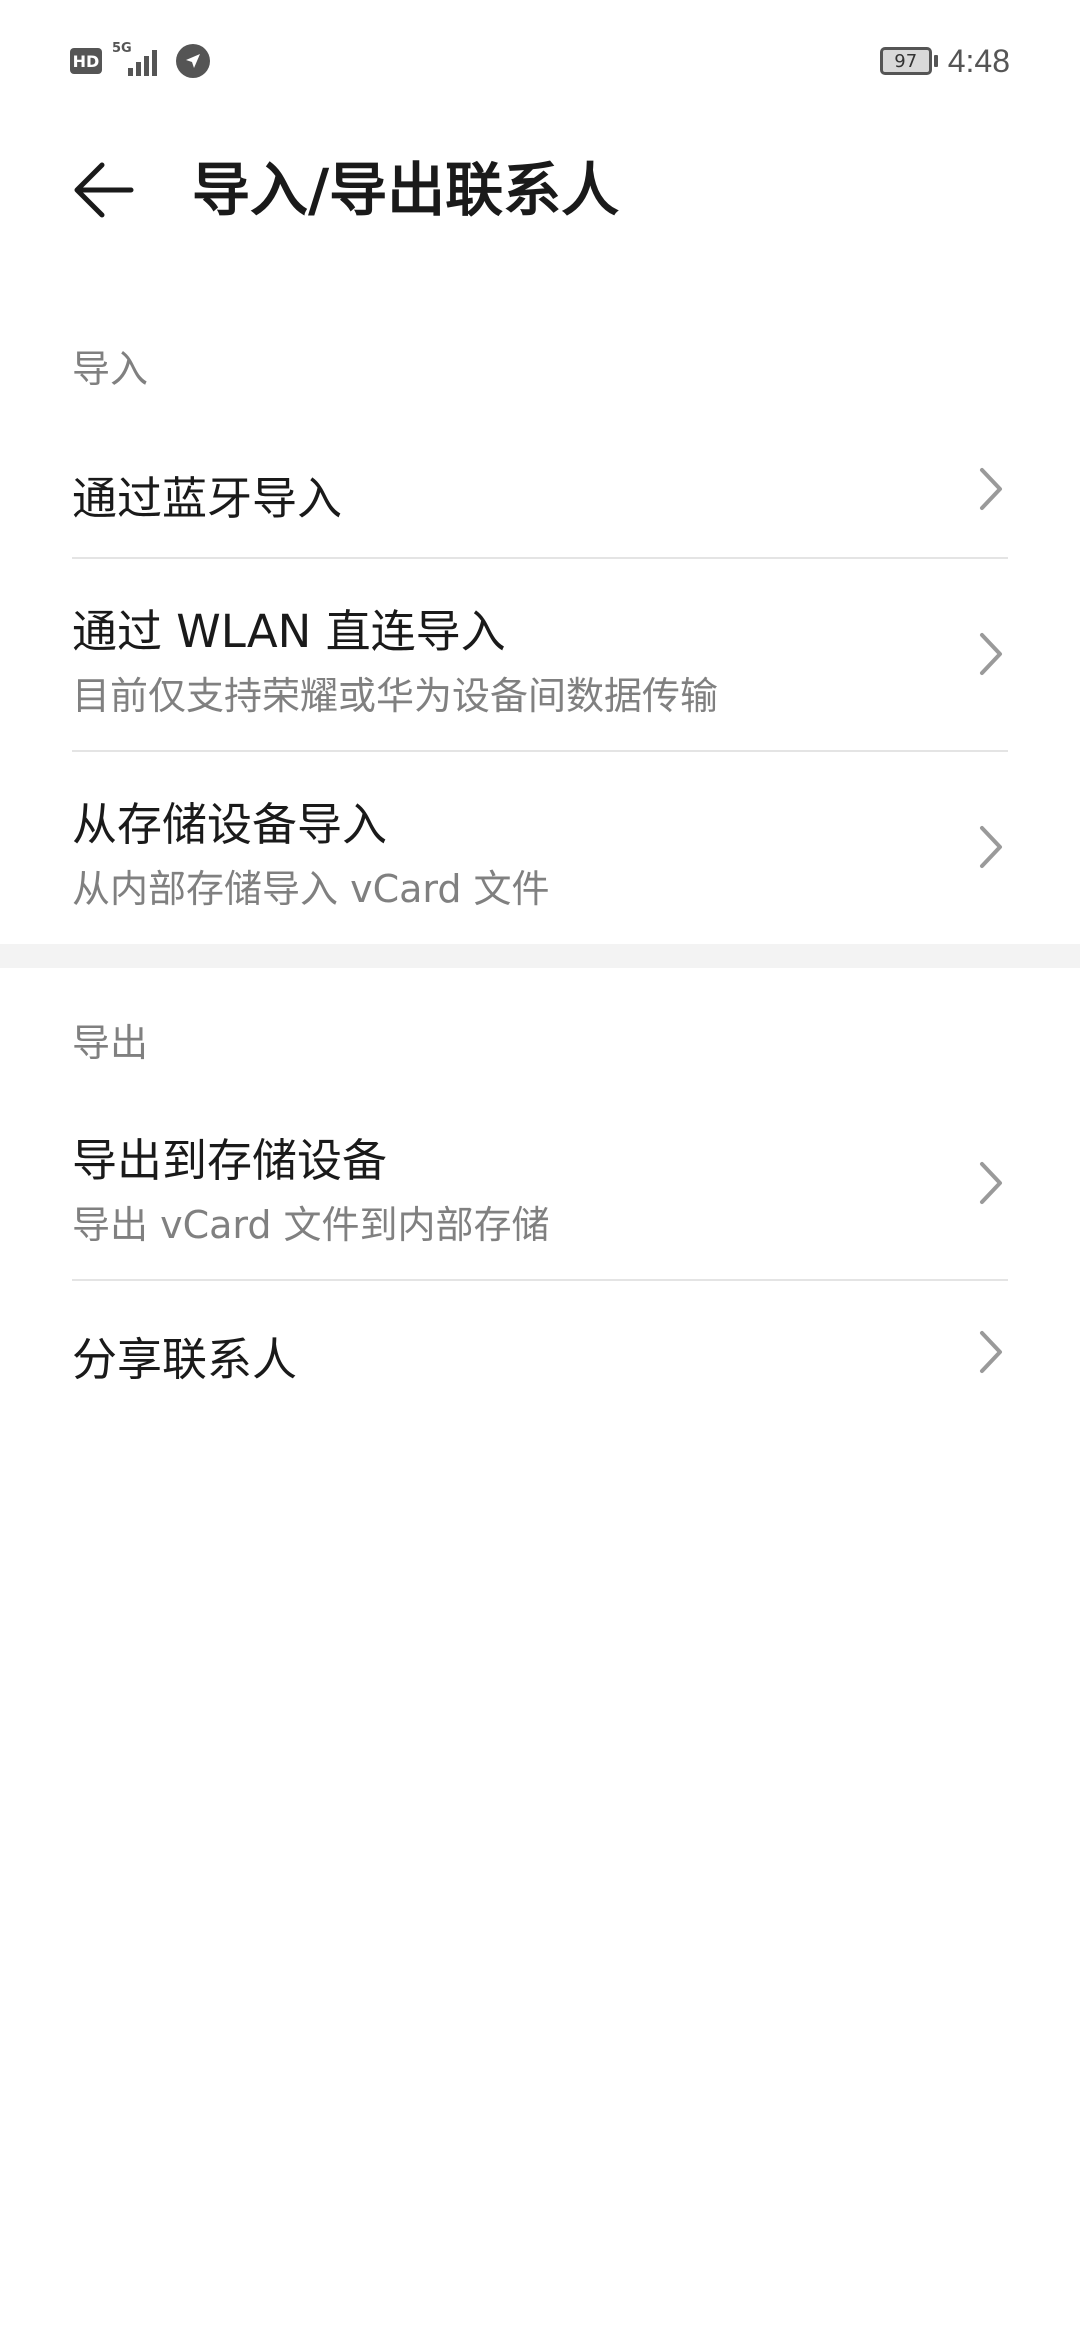 Image resolution: width=1080 pixels, height=2340 pixels. I want to click on app-header: 导入/导出联系人, so click(540, 185).